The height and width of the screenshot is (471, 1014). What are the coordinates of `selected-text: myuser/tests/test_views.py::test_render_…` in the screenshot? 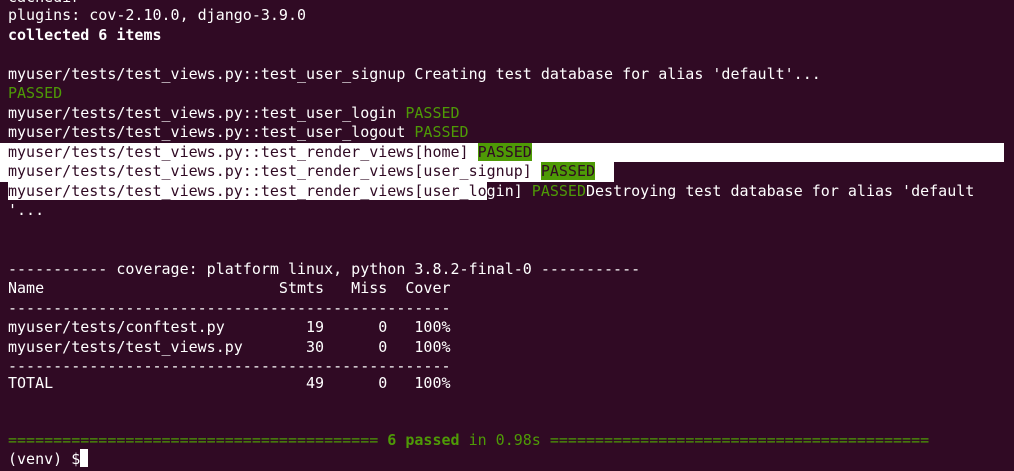 It's located at (247, 190).